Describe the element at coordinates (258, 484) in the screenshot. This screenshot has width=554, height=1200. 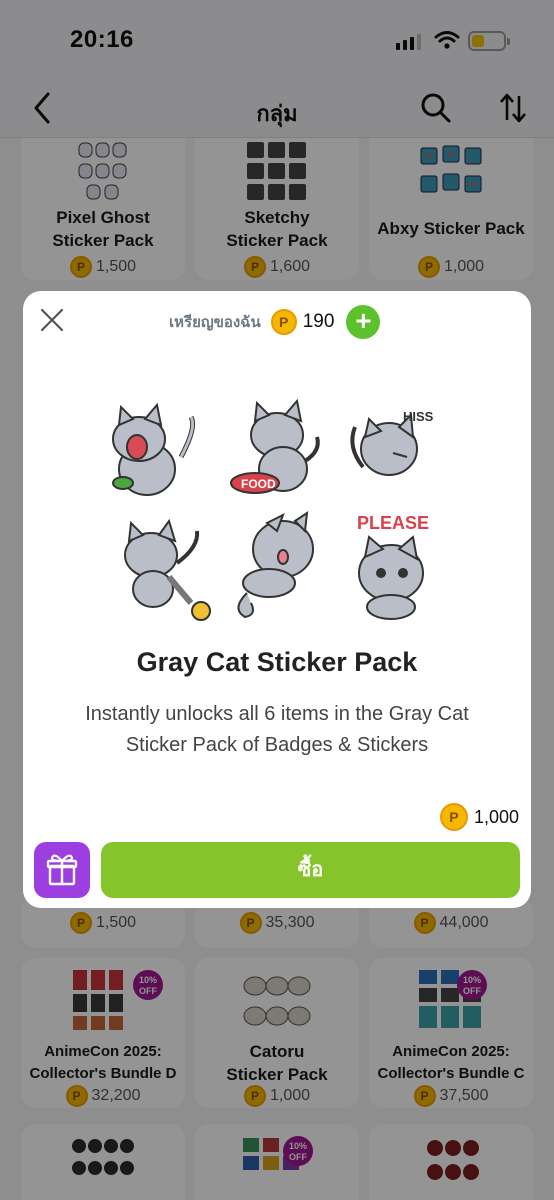
I see `sticker-text-food: FOOD` at that location.